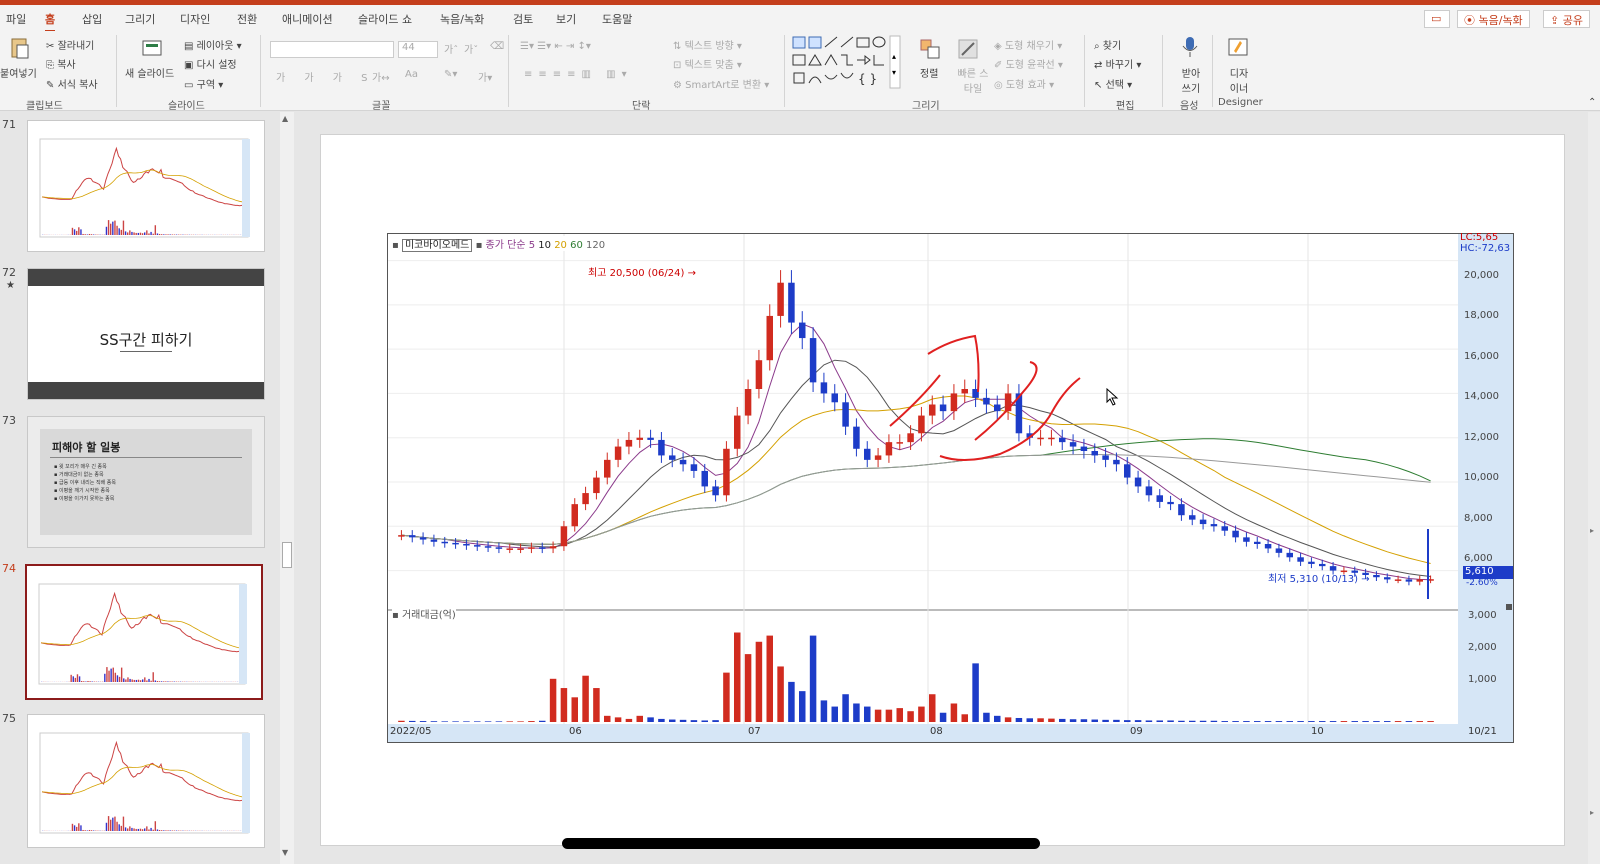 This screenshot has height=864, width=1600. Describe the element at coordinates (1437, 19) in the screenshot. I see `comments-button: ▭` at that location.